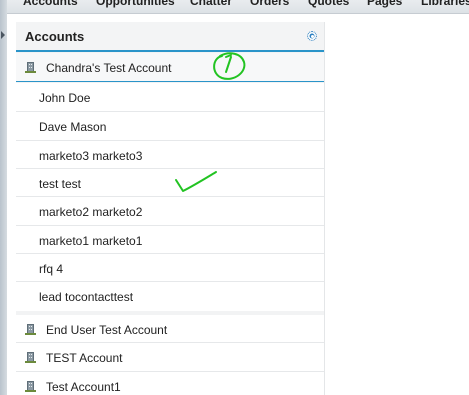 The width and height of the screenshot is (469, 395). What do you see at coordinates (109, 68) in the screenshot?
I see `account-name: Chandra's Test Account` at bounding box center [109, 68].